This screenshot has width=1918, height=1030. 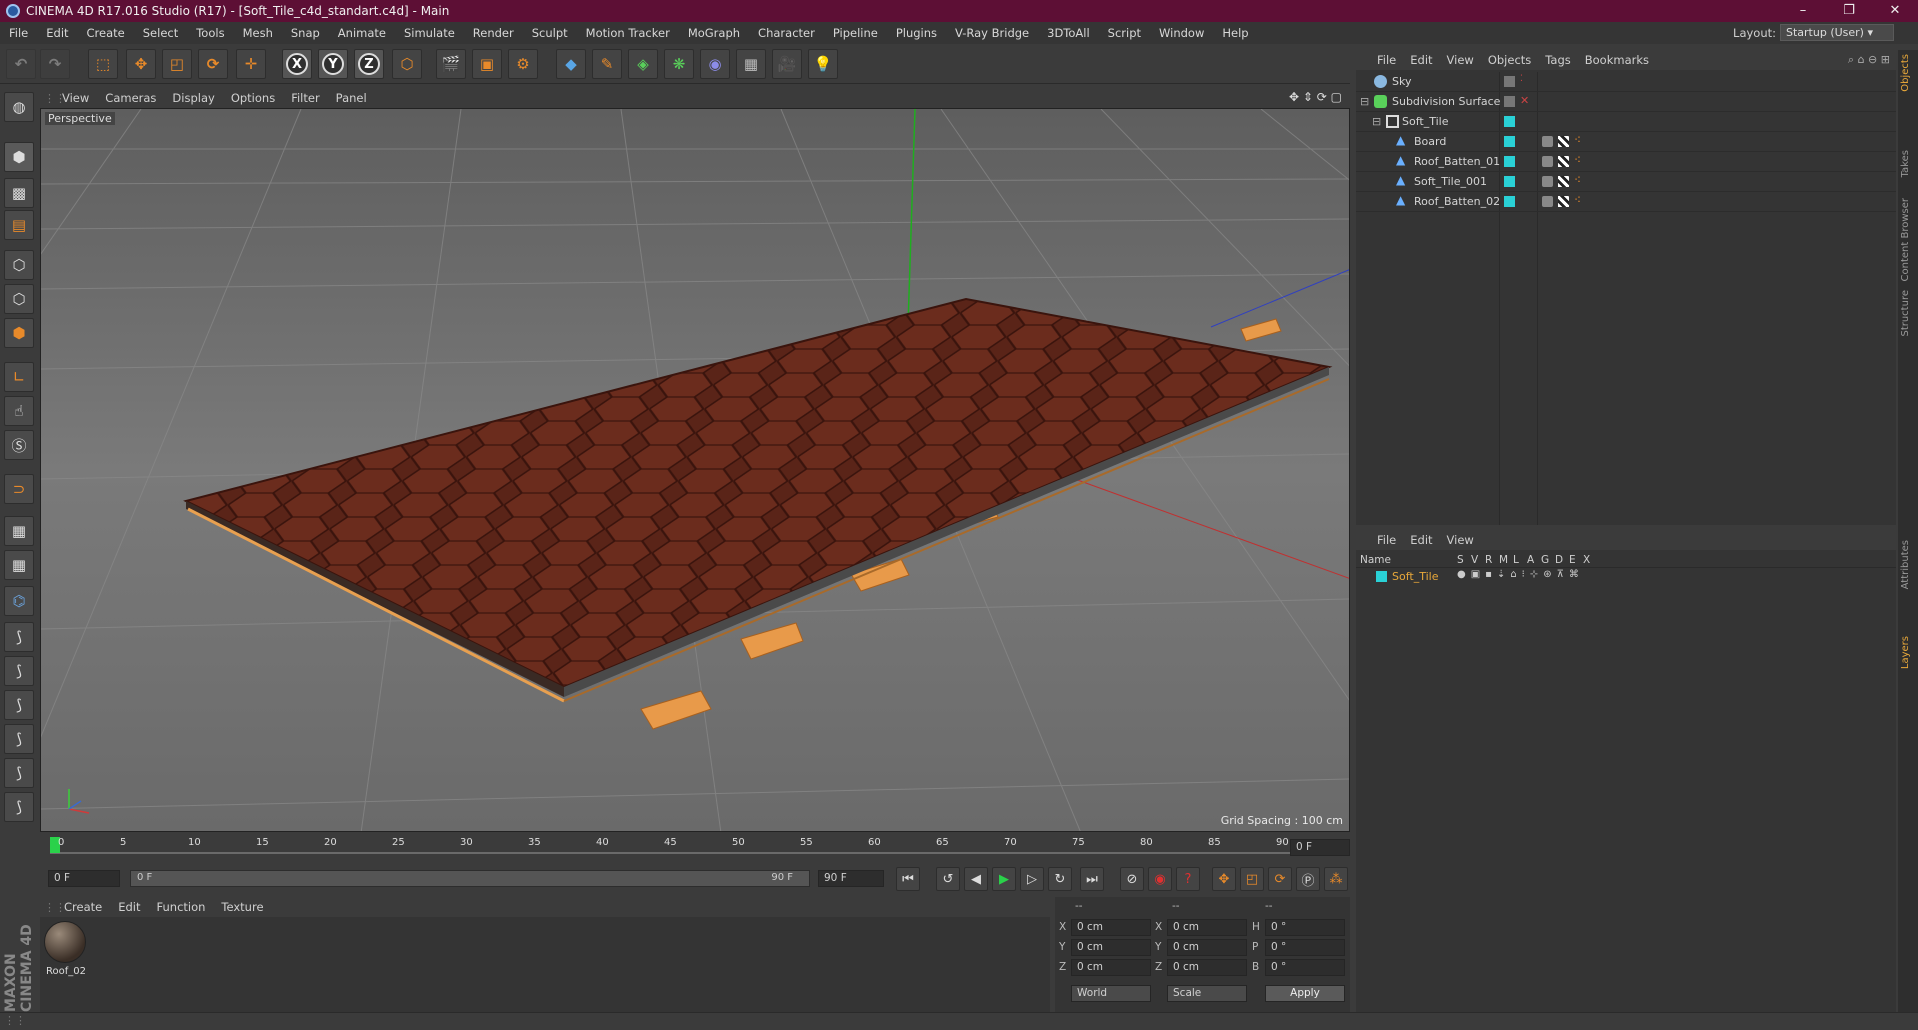 What do you see at coordinates (851, 878) in the screenshot?
I see `end-frame-field: 90 F` at bounding box center [851, 878].